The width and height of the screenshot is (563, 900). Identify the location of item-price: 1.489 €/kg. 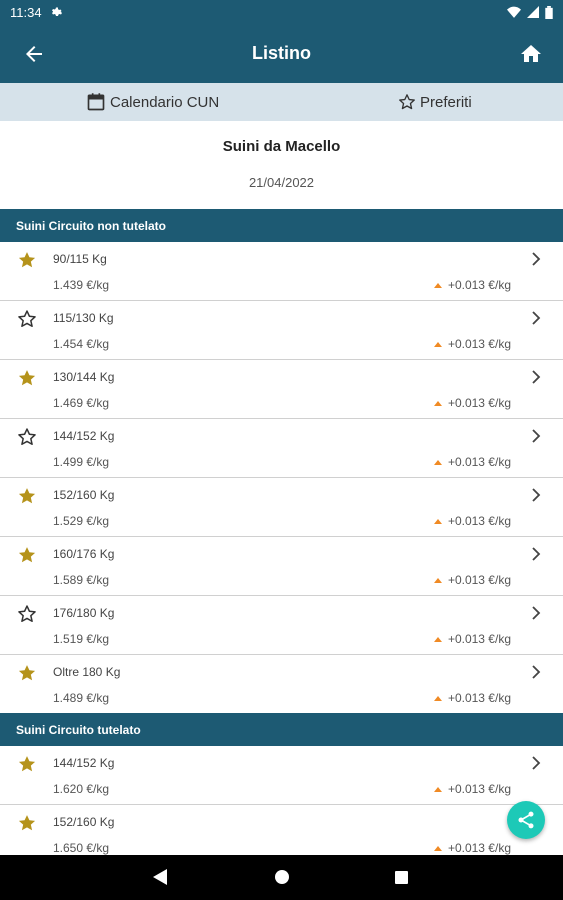
(81, 698).